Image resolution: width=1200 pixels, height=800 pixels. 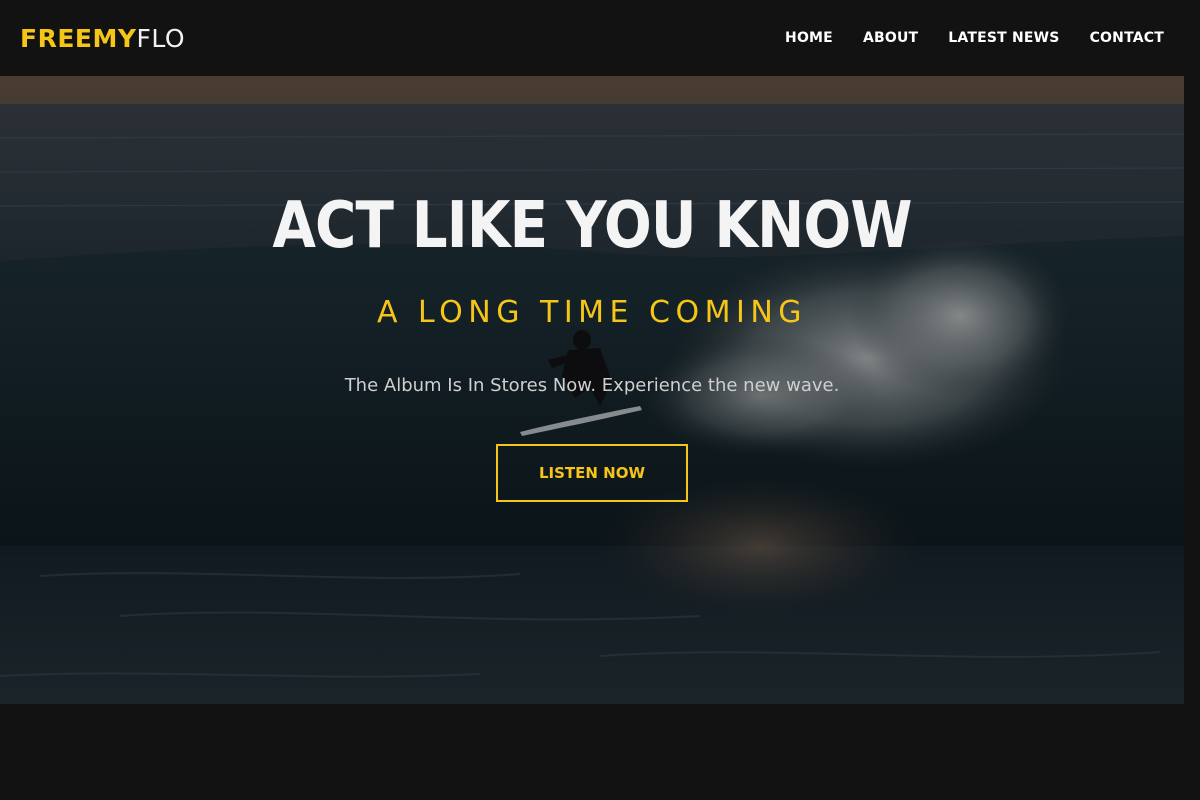 I want to click on nav-home-link: HOME, so click(x=809, y=38).